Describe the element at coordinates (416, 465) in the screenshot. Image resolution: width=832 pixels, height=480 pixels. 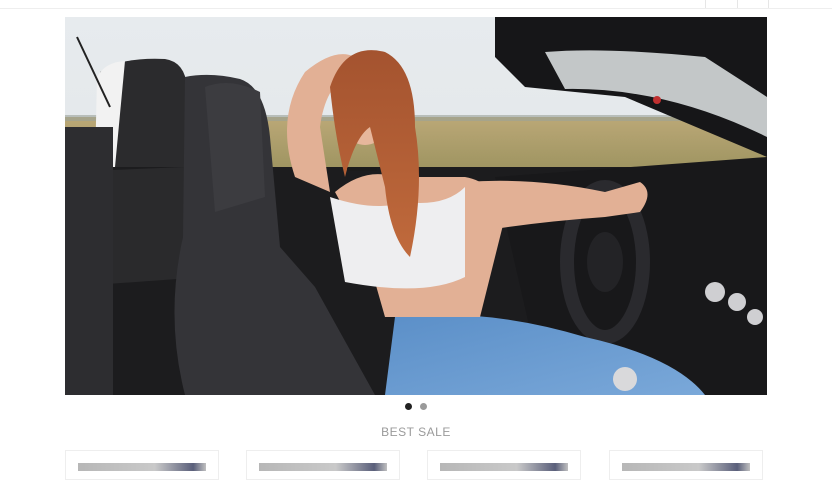
I see `best-sale-product-list` at that location.